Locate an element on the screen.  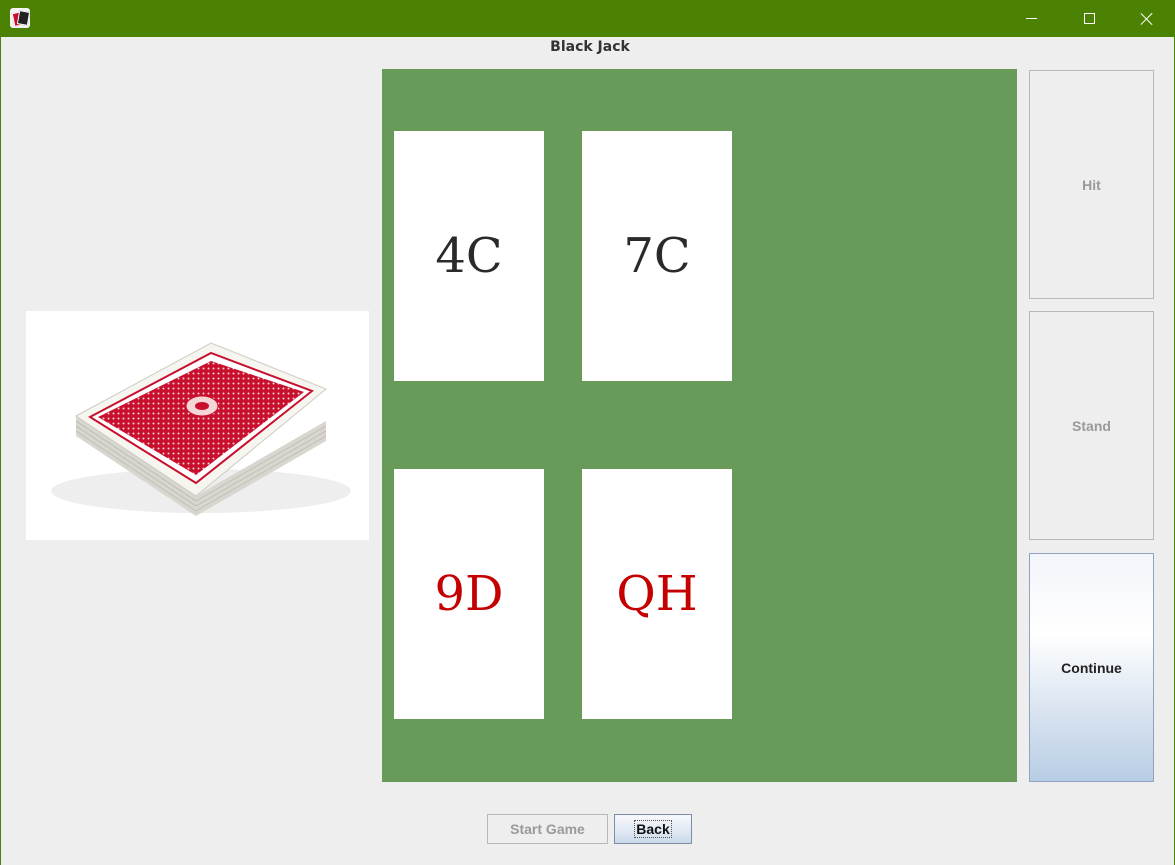
dealer-card: QH is located at coordinates (657, 594).